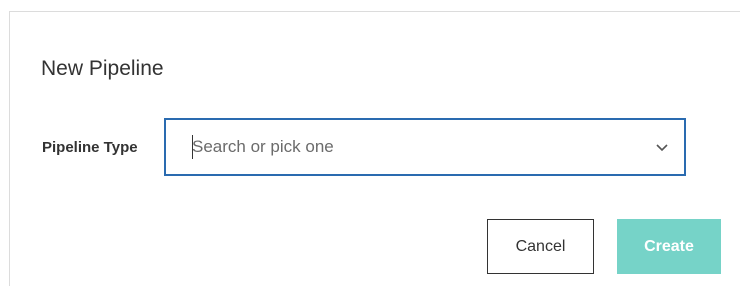  I want to click on cancel-button: Cancel, so click(540, 246).